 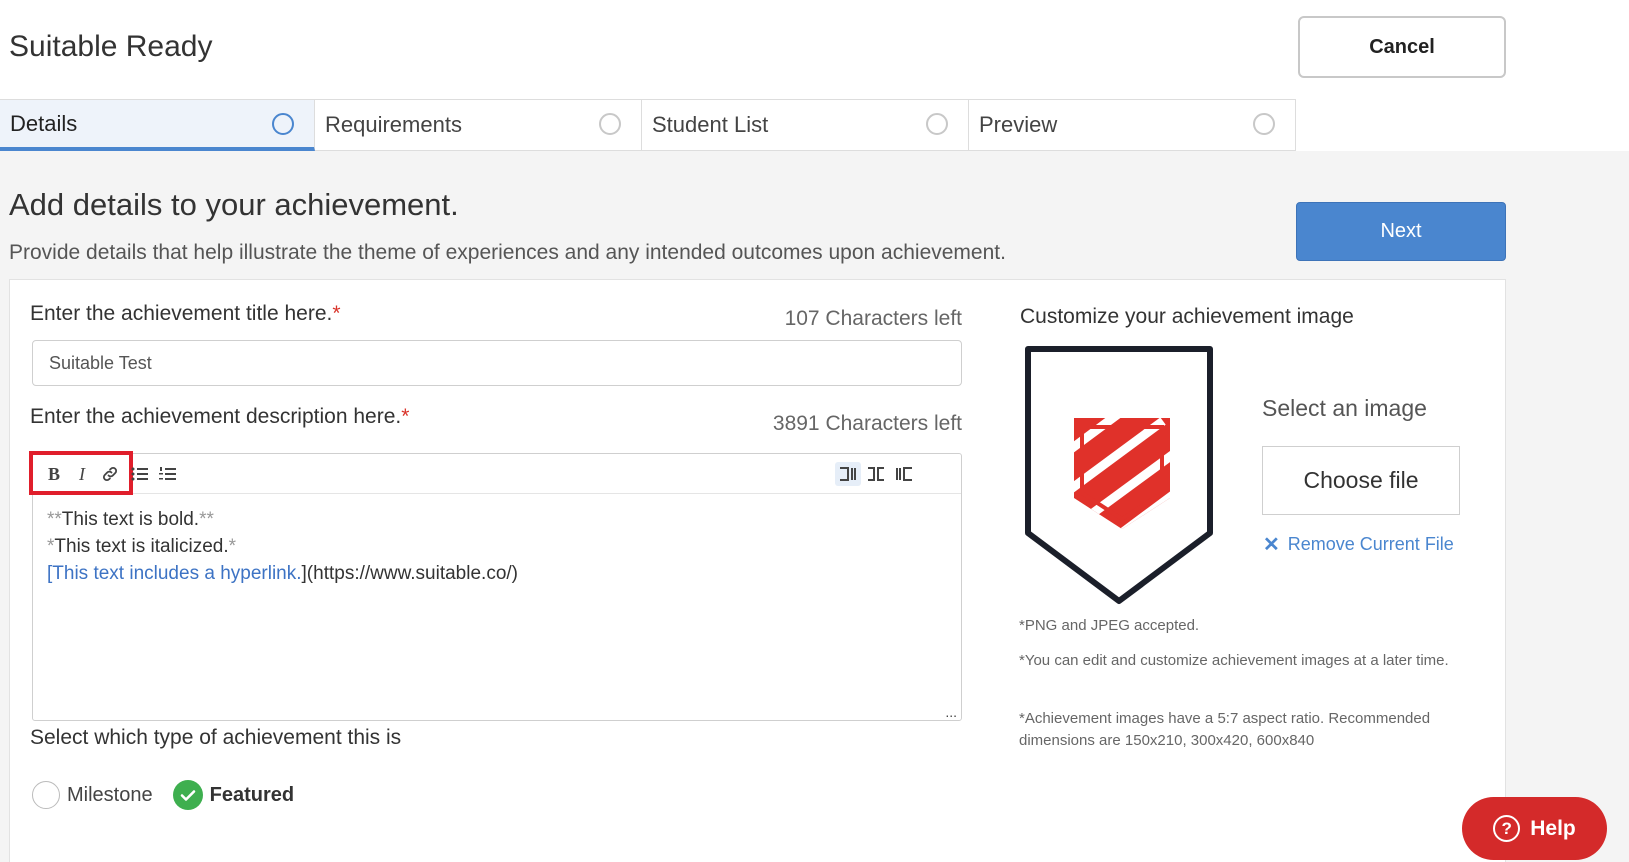 What do you see at coordinates (100, 362) in the screenshot?
I see `title-input-value: Suitable Test` at bounding box center [100, 362].